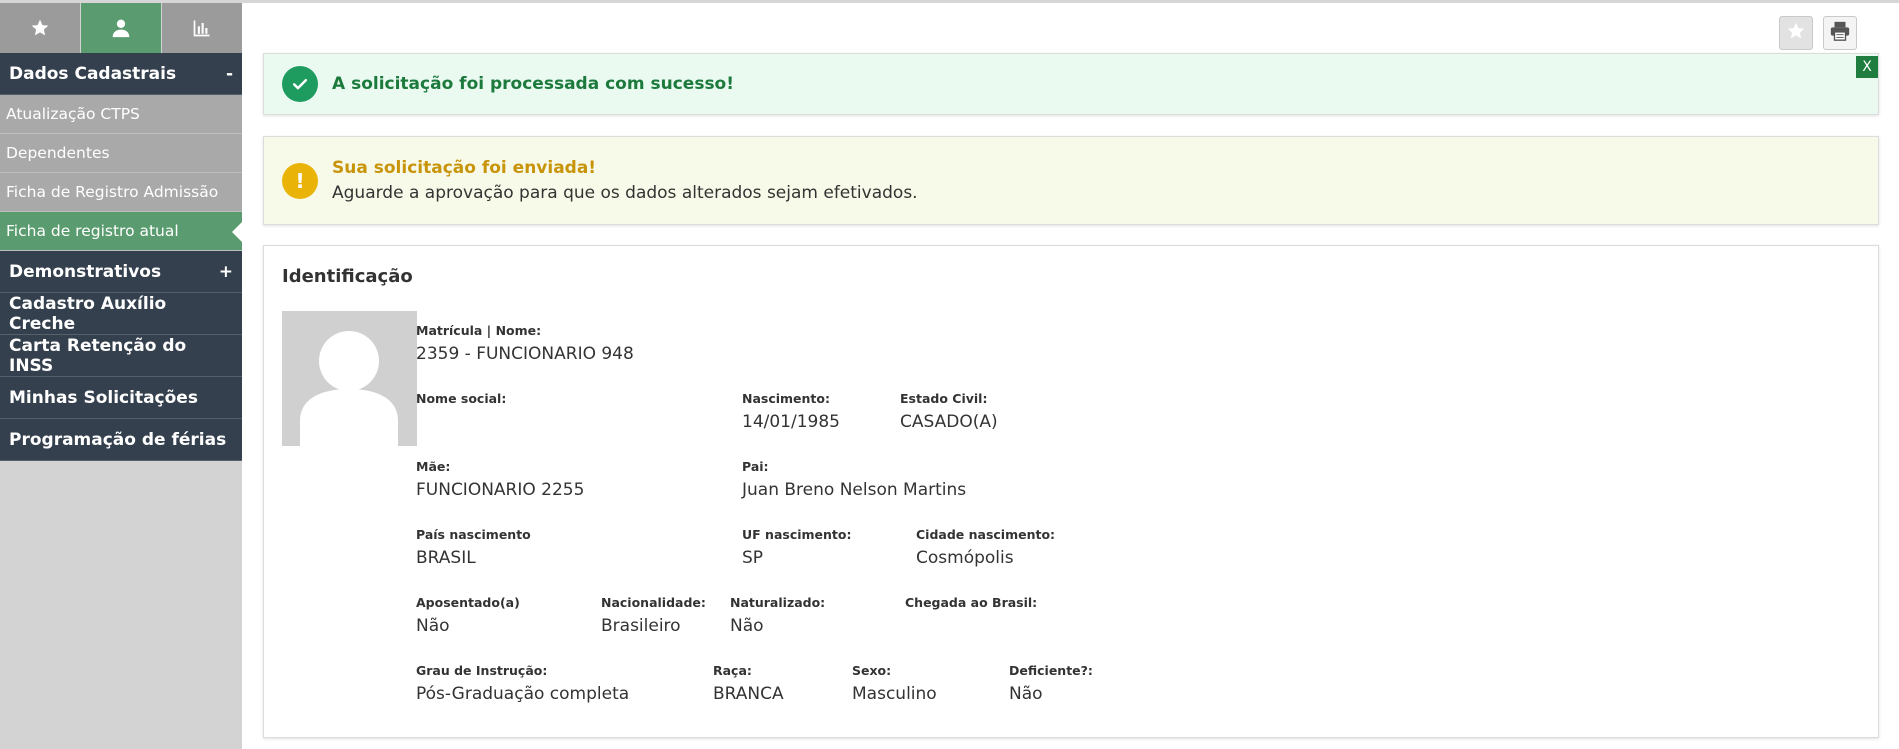  I want to click on field-mae: Mãe: FUNCIONARIO 2255, so click(500, 479).